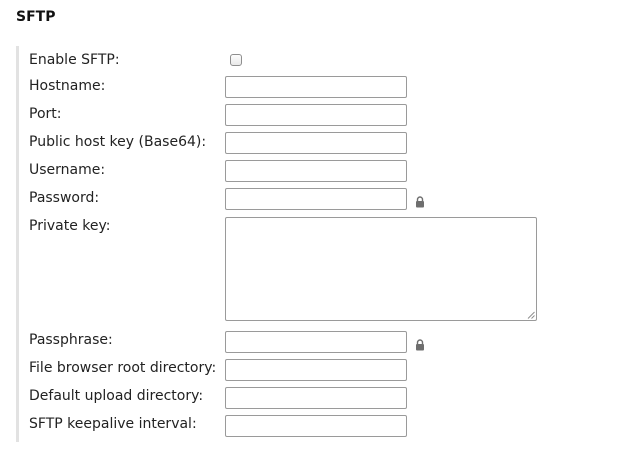 This screenshot has height=454, width=640. I want to click on passphrase-input, so click(316, 342).